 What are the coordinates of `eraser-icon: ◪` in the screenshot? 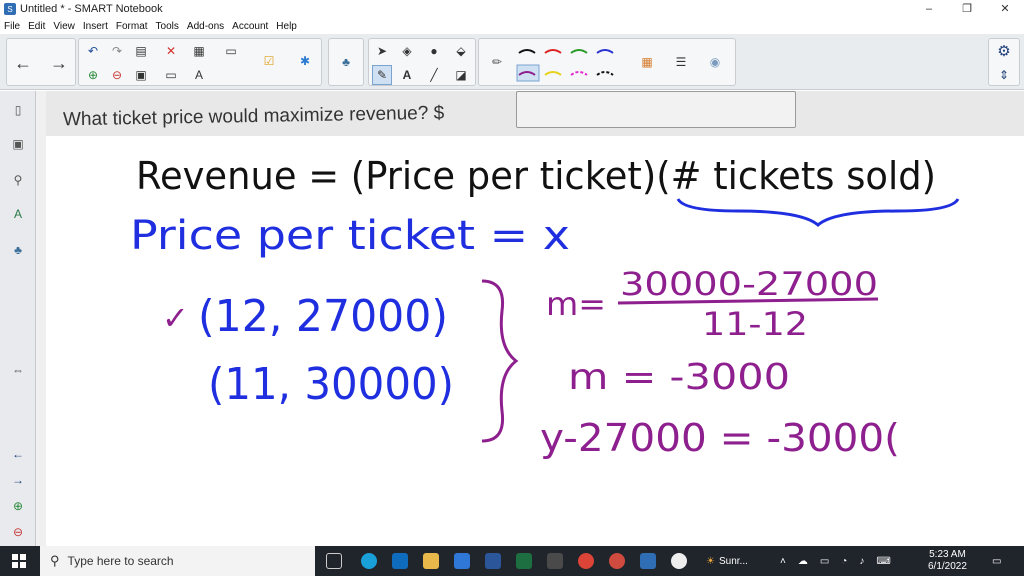 It's located at (461, 75).